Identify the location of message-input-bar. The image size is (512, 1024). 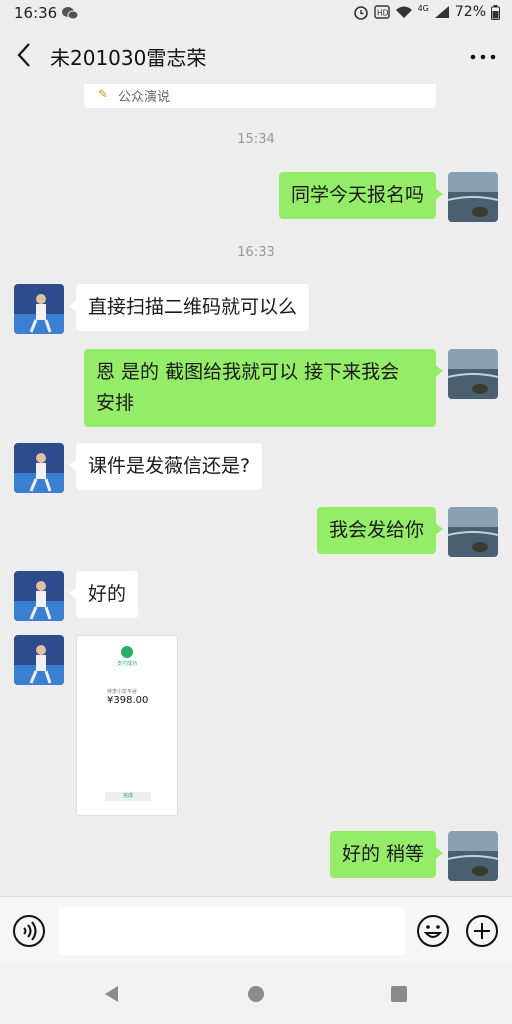
(256, 930).